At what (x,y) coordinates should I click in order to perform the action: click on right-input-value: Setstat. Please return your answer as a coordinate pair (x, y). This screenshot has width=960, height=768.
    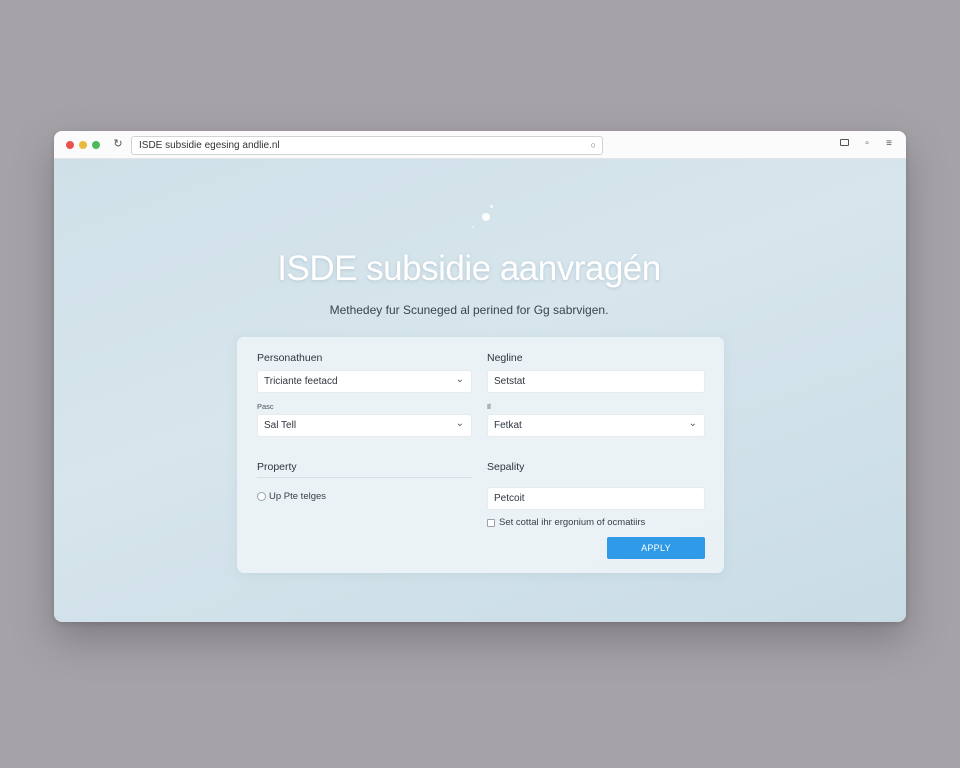
    Looking at the image, I should click on (510, 381).